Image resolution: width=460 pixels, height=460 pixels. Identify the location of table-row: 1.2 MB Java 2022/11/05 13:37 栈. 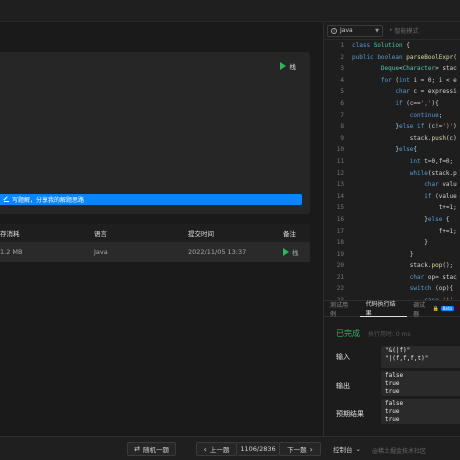
(155, 252).